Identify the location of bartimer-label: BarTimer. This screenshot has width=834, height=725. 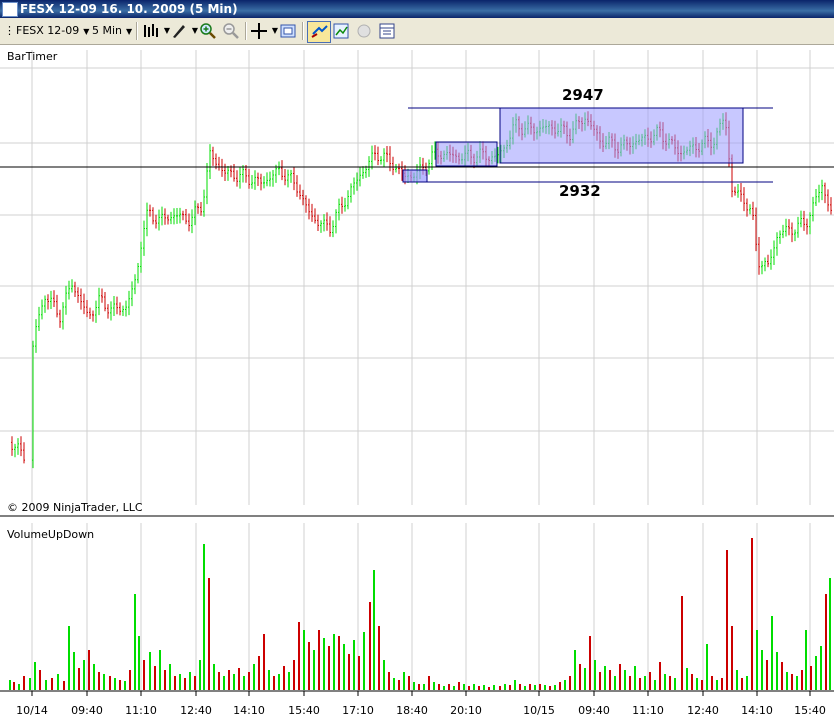
(32, 56).